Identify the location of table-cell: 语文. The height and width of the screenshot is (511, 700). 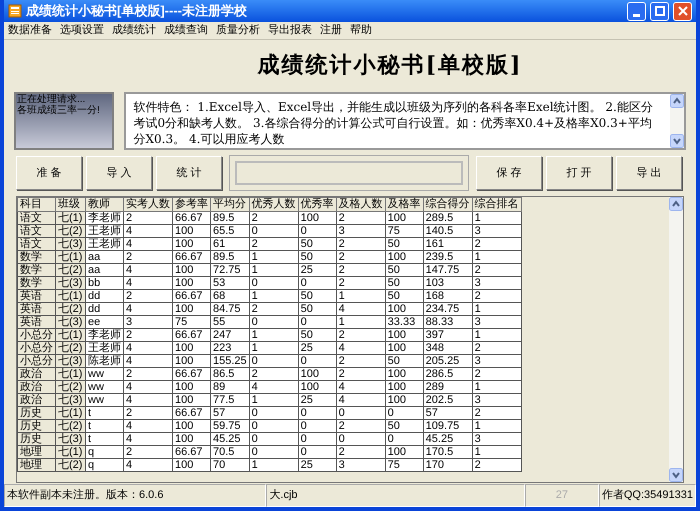
(37, 218).